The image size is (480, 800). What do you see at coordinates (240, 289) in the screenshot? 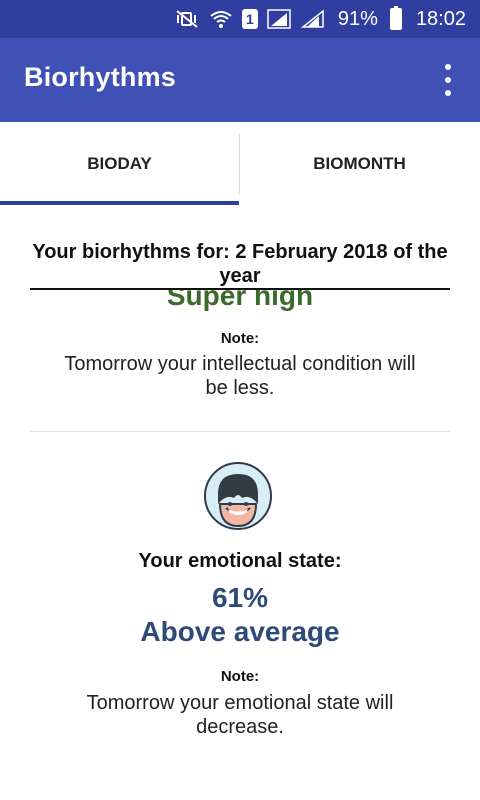
I see `heading-divider` at bounding box center [240, 289].